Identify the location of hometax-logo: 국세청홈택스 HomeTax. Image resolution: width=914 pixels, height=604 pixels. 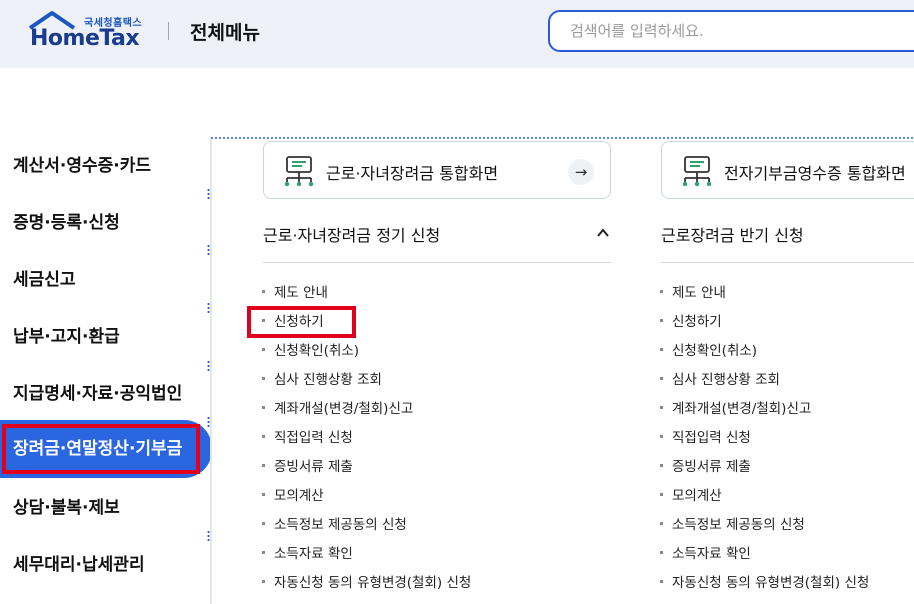
(88, 31).